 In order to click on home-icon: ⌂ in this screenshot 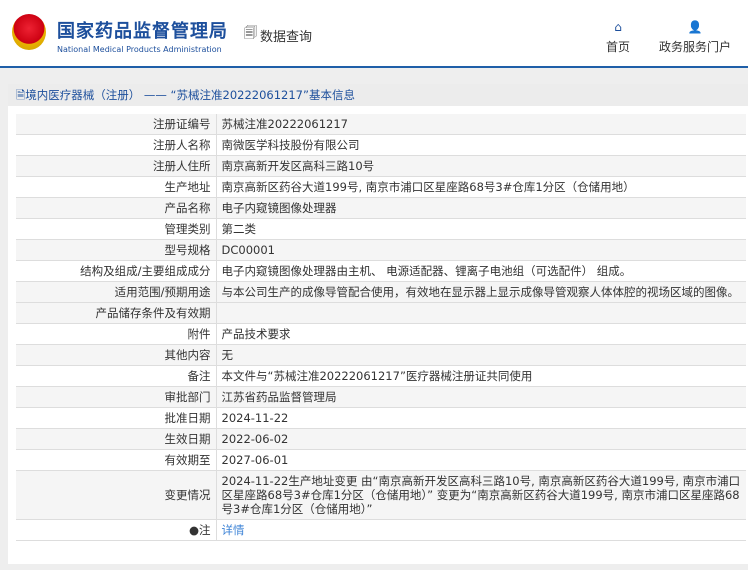, I will do `click(618, 27)`.